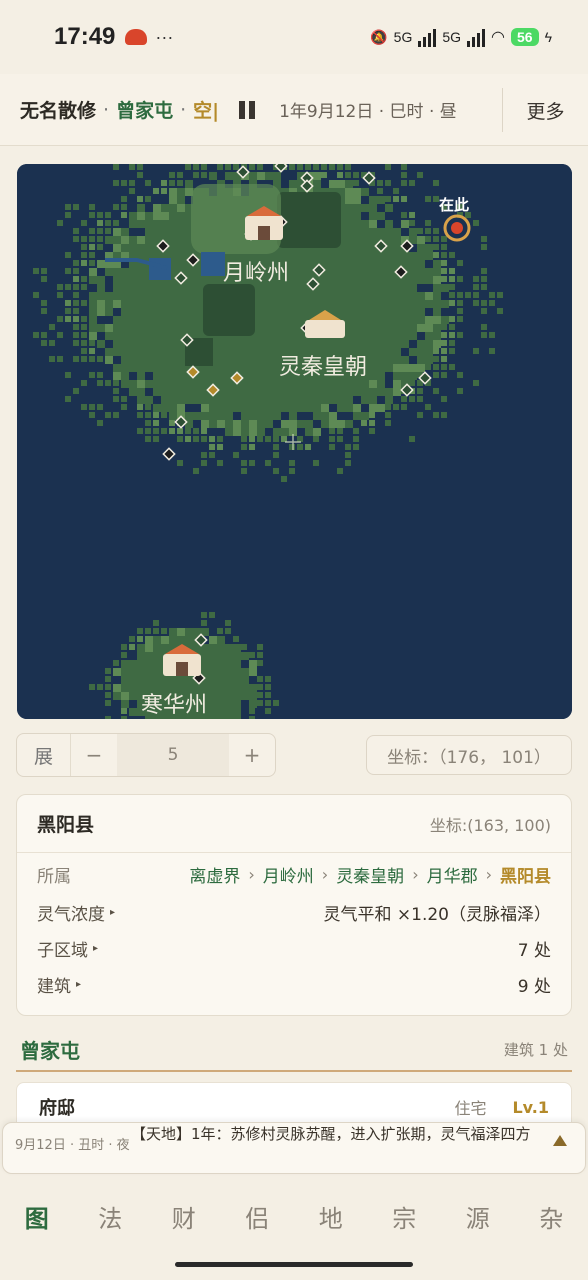 This screenshot has width=588, height=1280. Describe the element at coordinates (535, 1049) in the screenshot. I see `settlement-building-count: 建筑 1 处` at that location.